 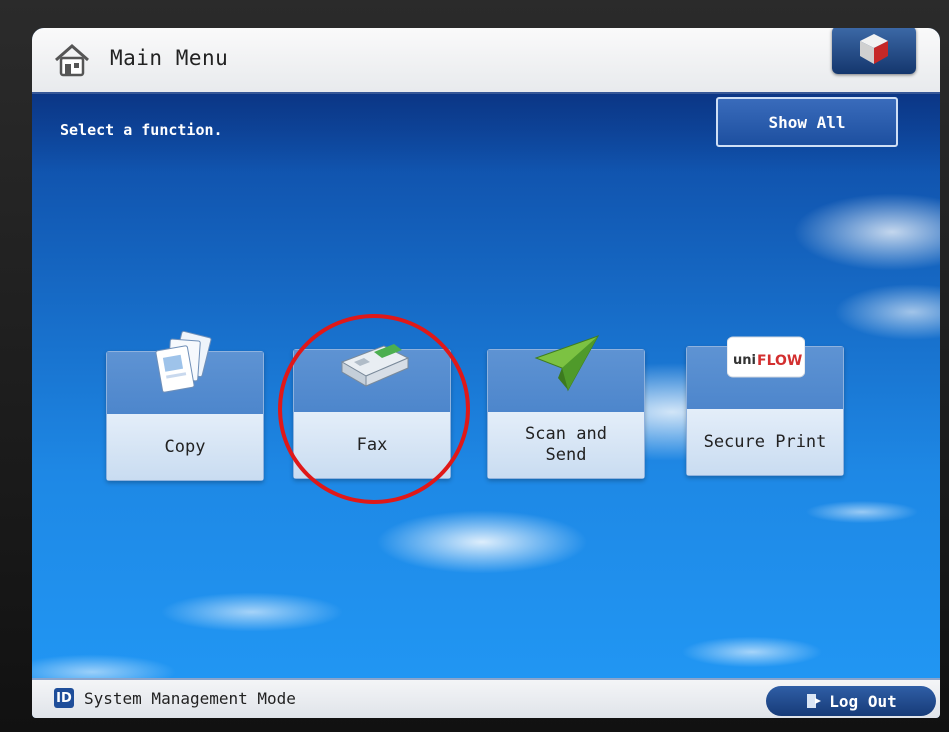 What do you see at coordinates (185, 405) in the screenshot?
I see `copy-button: Copy` at bounding box center [185, 405].